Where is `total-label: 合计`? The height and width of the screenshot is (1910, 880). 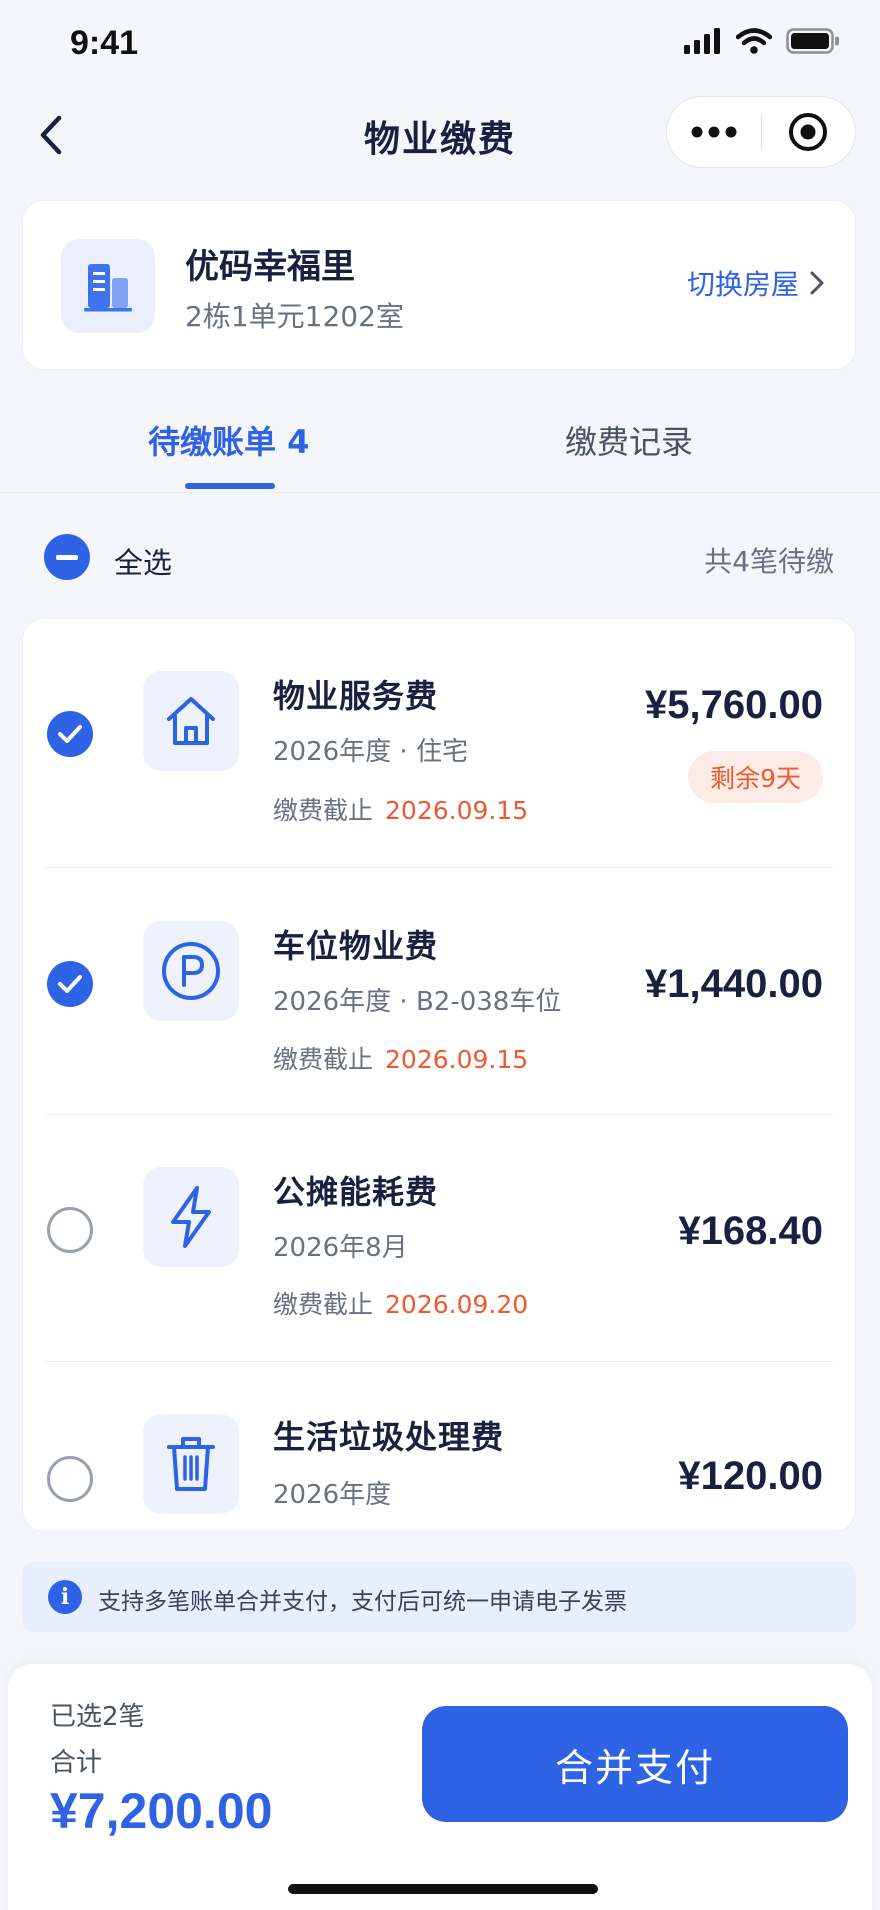
total-label: 合计 is located at coordinates (76, 1763).